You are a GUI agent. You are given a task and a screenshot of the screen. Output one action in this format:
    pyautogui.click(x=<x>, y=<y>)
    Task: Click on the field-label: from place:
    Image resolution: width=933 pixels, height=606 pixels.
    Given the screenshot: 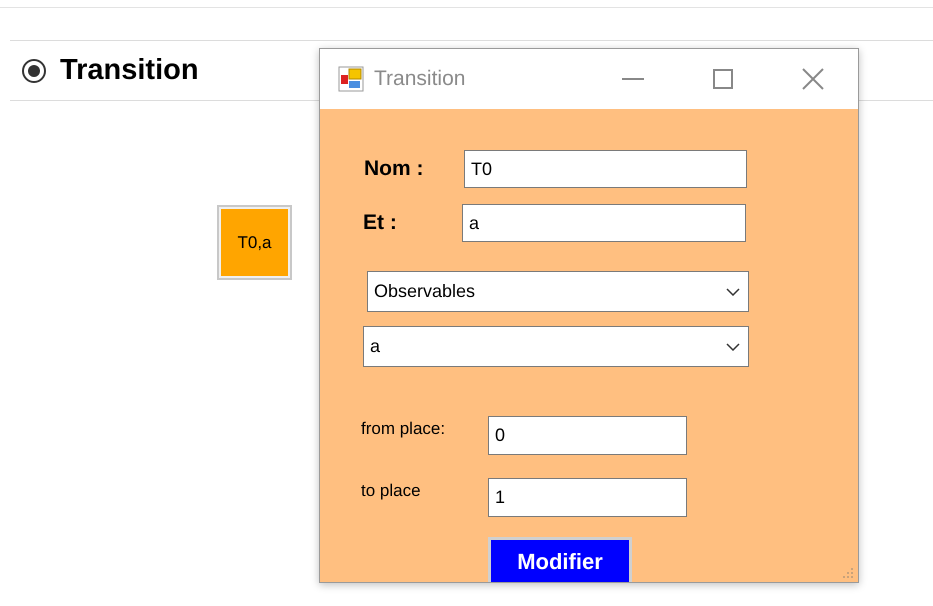 What is the action you would take?
    pyautogui.click(x=403, y=429)
    